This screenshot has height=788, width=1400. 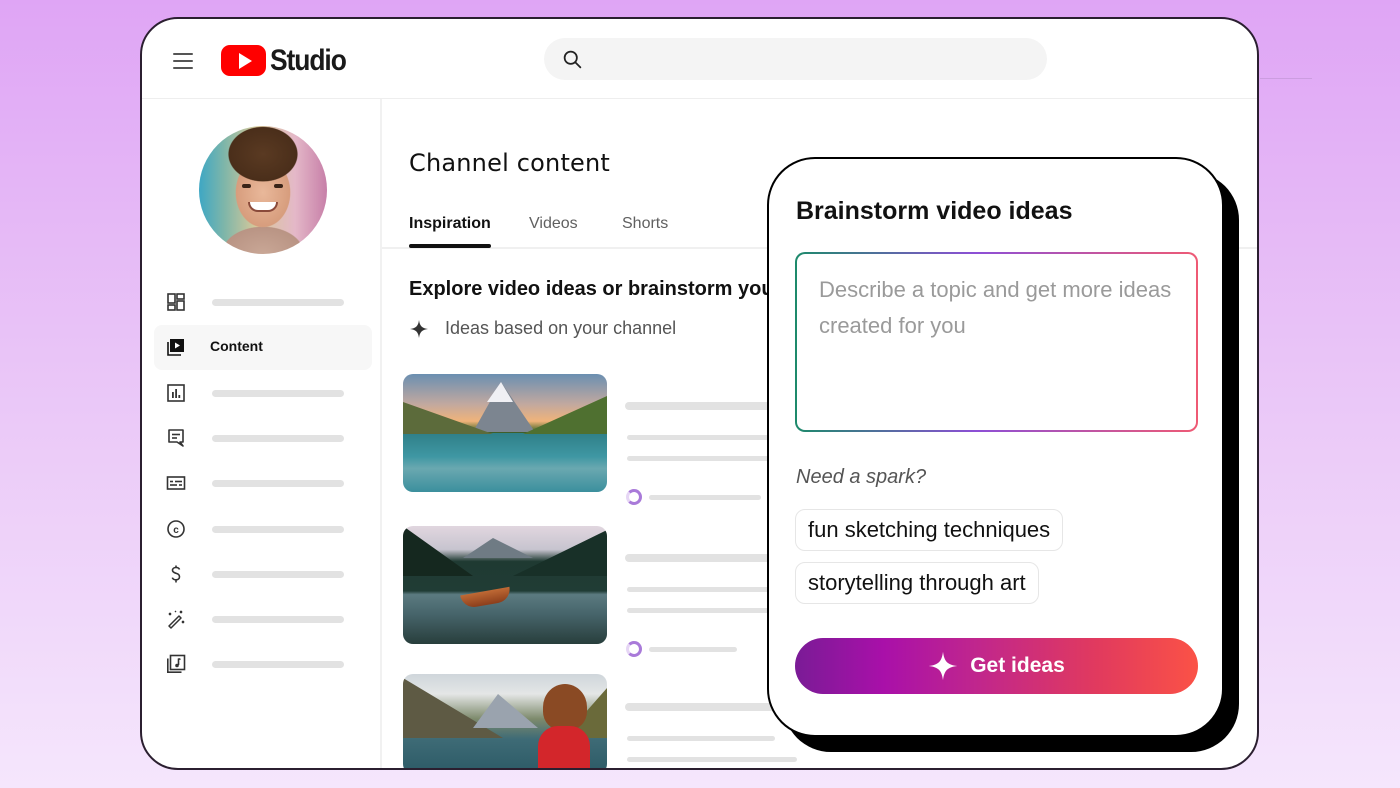 What do you see at coordinates (645, 231) in the screenshot?
I see `tab-shorts: Shorts` at bounding box center [645, 231].